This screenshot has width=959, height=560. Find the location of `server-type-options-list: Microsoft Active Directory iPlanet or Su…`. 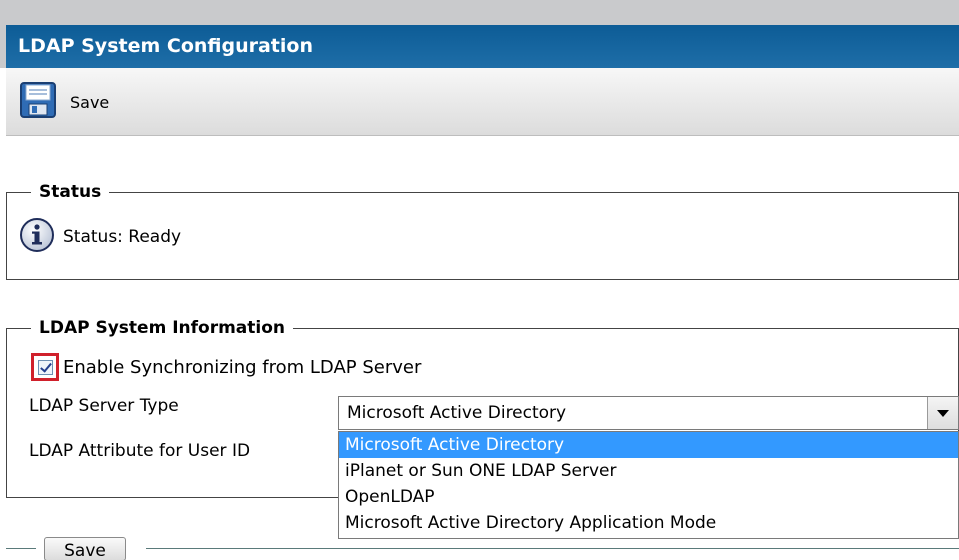

server-type-options-list: Microsoft Active Directory iPlanet or Su… is located at coordinates (648, 485).